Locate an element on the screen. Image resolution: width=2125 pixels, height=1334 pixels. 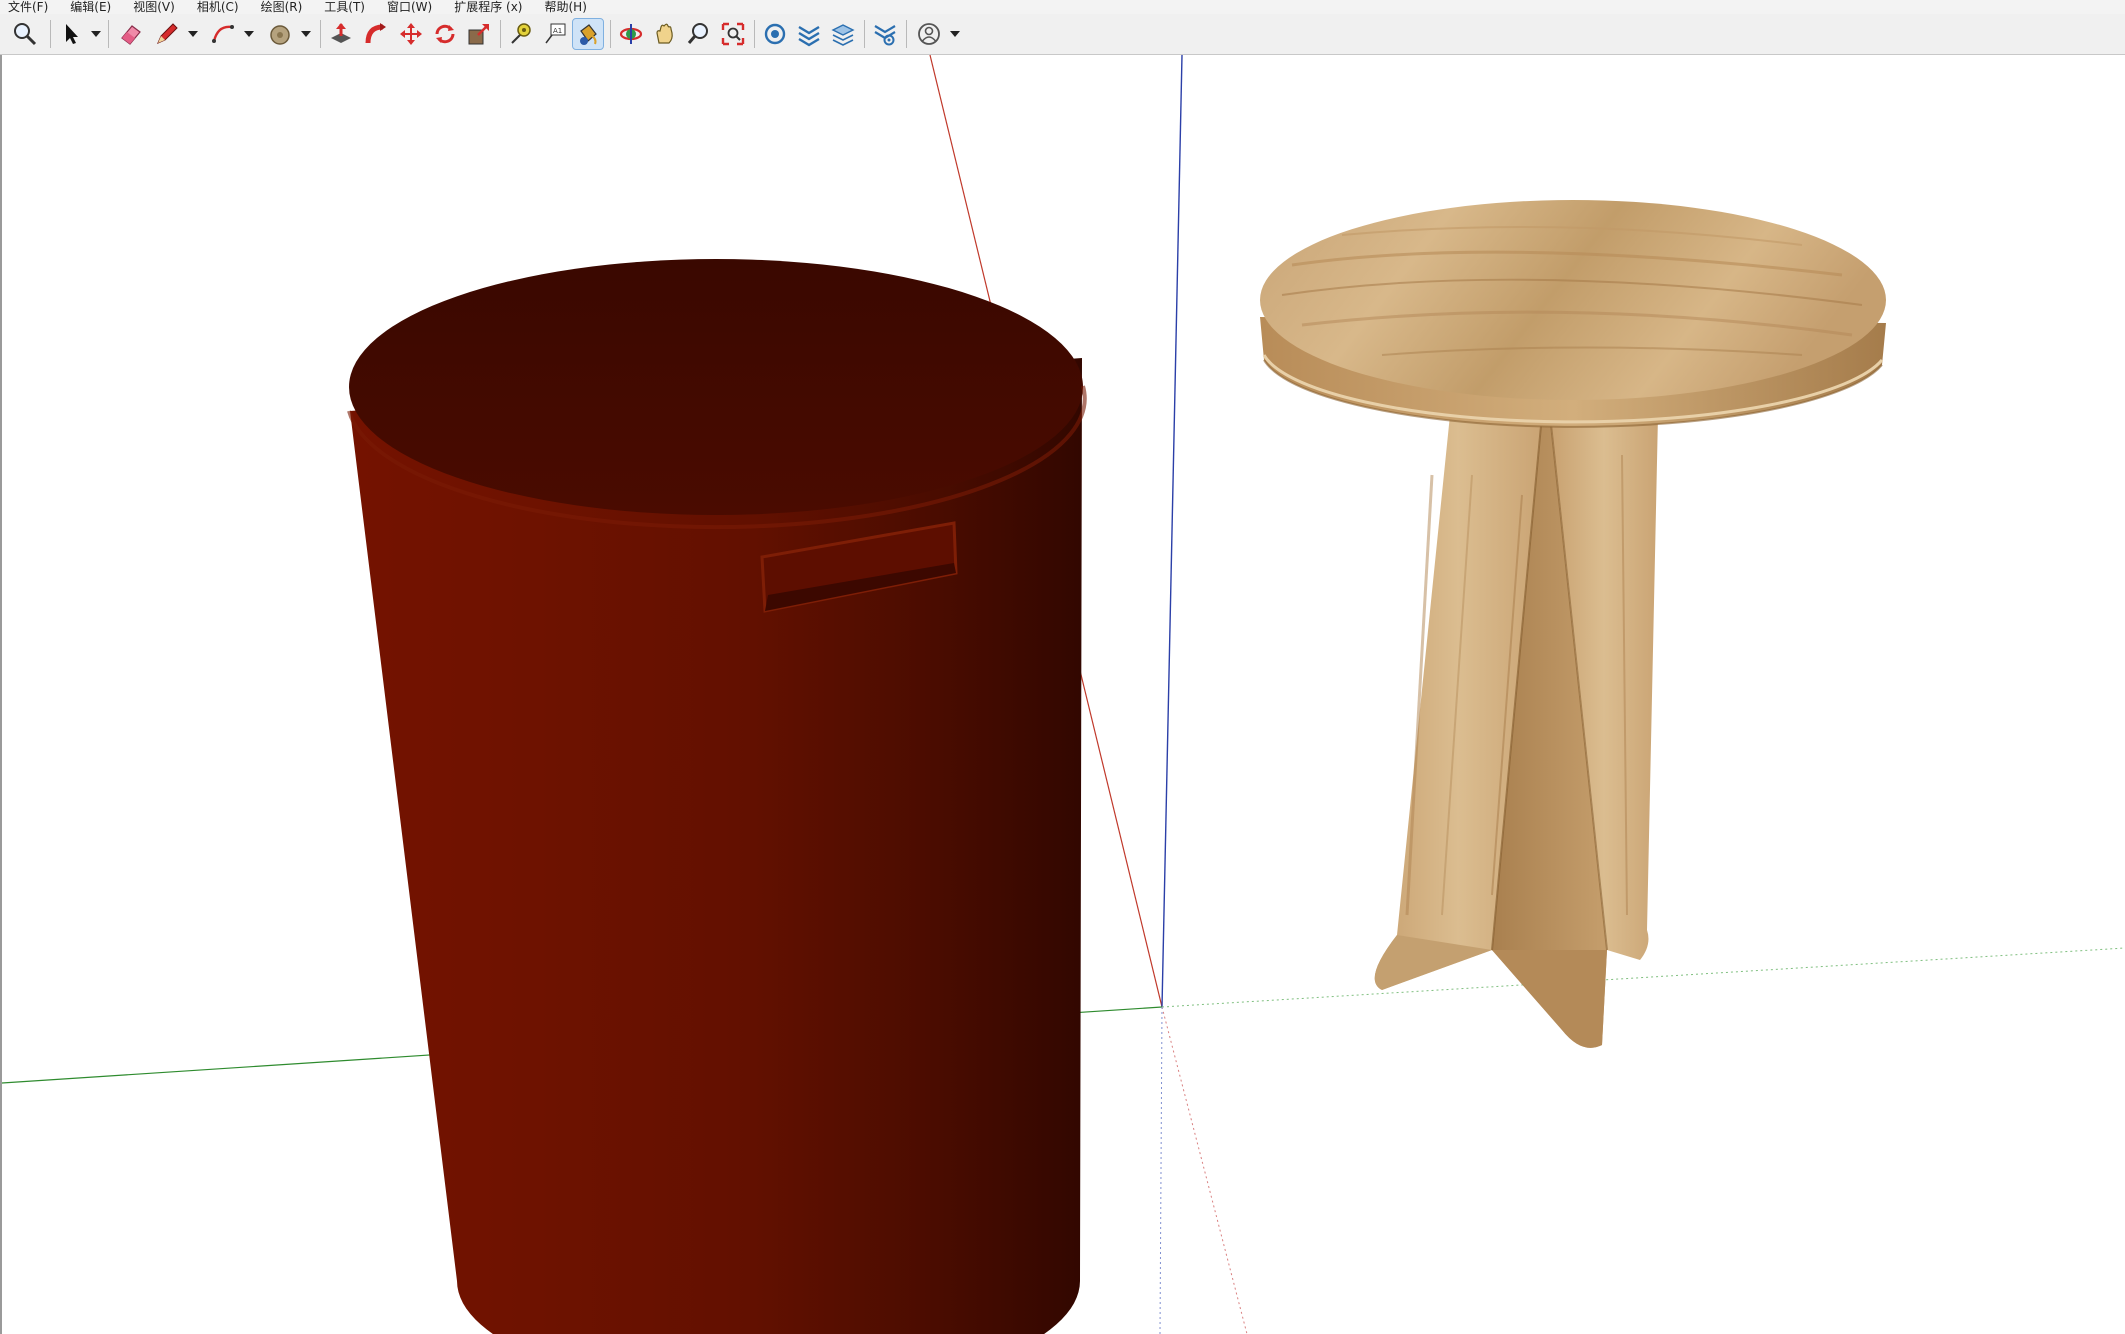
menu-tools: 工具(T) is located at coordinates (344, 7).